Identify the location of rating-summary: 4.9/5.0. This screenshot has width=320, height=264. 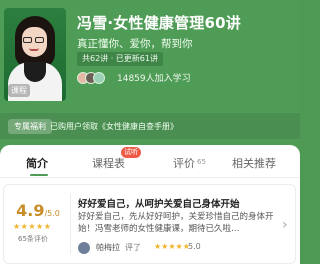
(38, 210).